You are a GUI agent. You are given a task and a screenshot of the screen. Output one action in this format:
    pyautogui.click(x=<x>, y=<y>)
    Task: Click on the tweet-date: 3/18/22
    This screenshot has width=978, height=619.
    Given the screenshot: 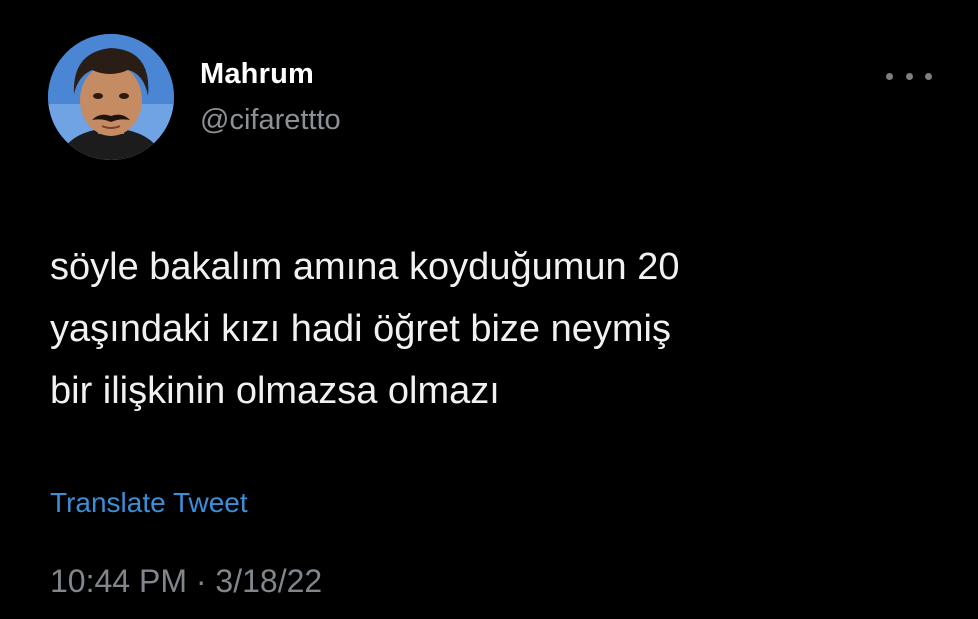 What is the action you would take?
    pyautogui.click(x=269, y=581)
    